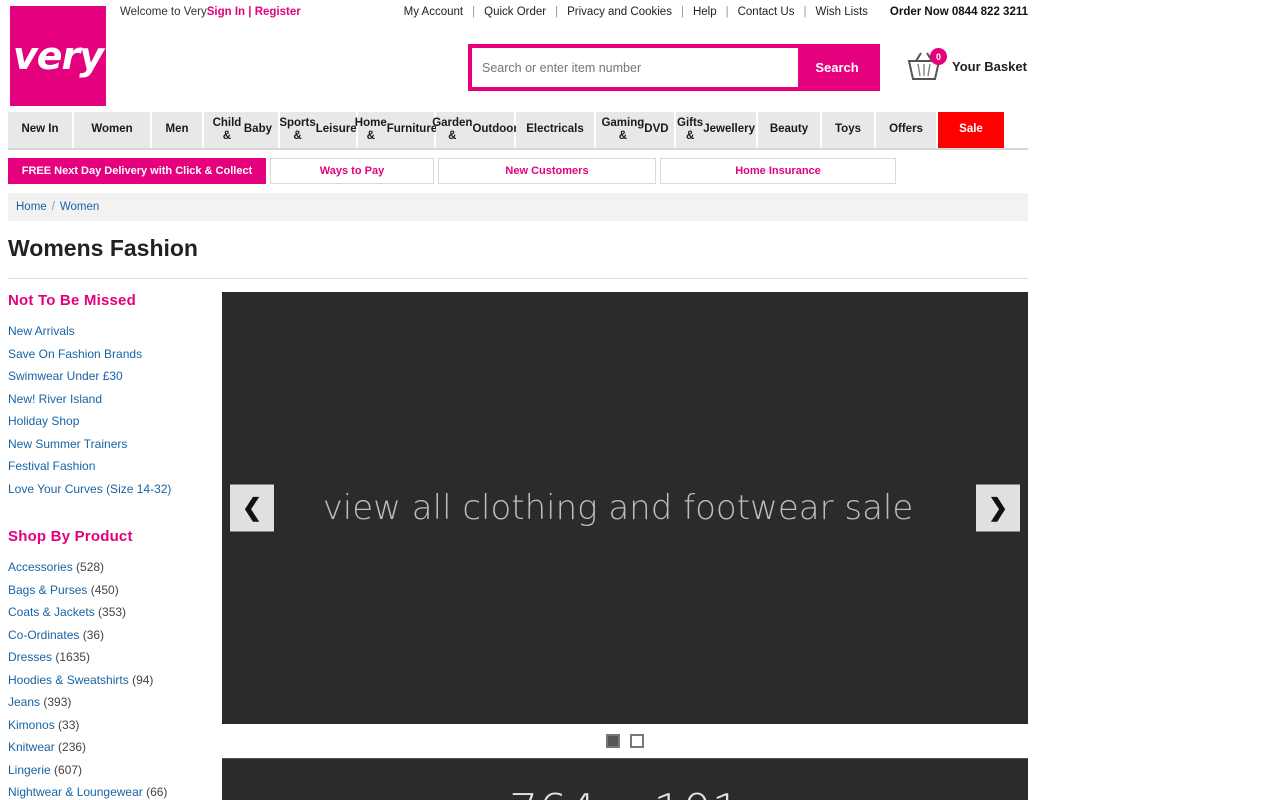 The width and height of the screenshot is (1280, 800). Describe the element at coordinates (433, 12) in the screenshot. I see `utility-link-my-account: My Account` at that location.